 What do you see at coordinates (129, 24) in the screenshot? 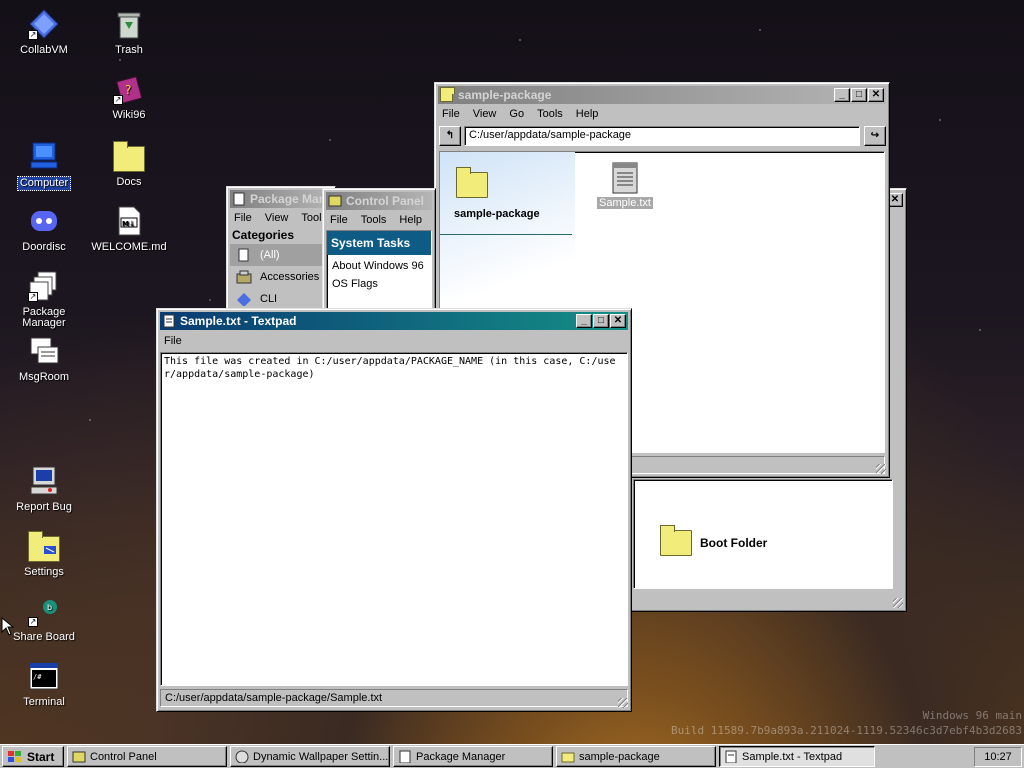
I see `trash-icon` at bounding box center [129, 24].